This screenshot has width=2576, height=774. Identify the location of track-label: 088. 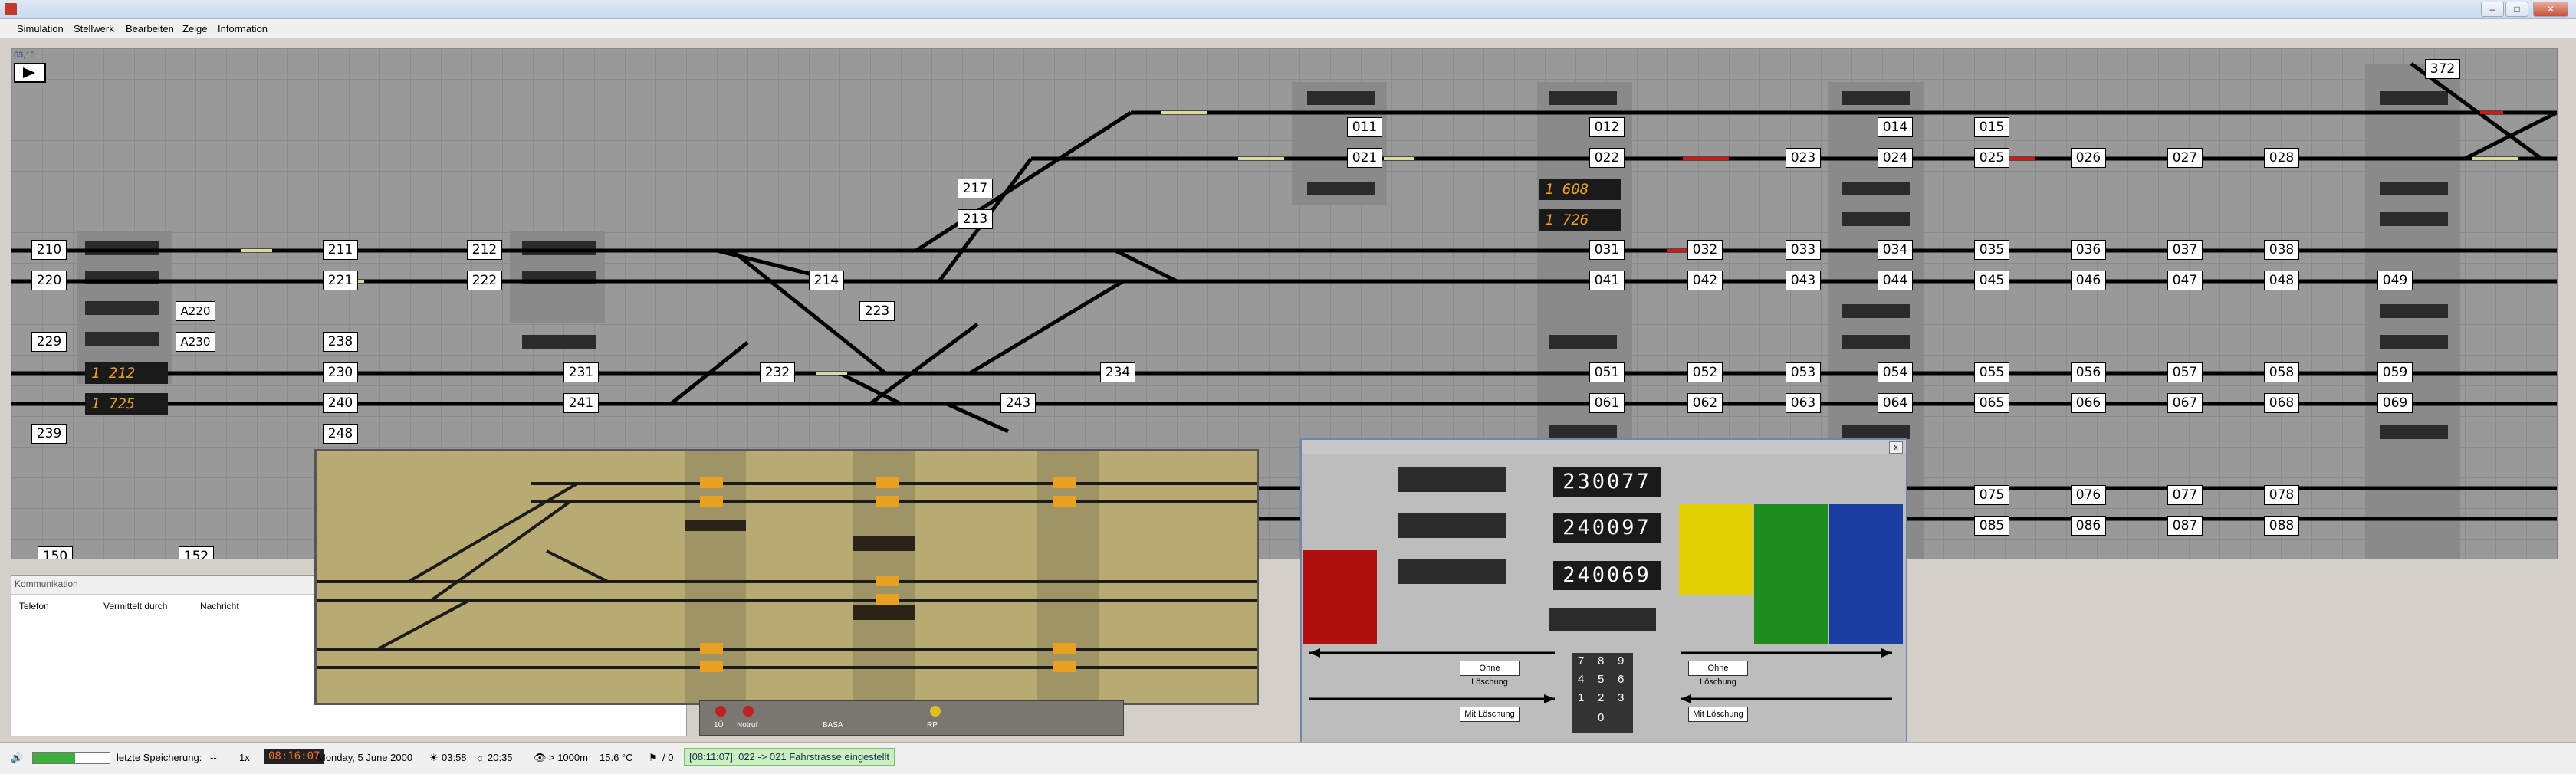
(2282, 526).